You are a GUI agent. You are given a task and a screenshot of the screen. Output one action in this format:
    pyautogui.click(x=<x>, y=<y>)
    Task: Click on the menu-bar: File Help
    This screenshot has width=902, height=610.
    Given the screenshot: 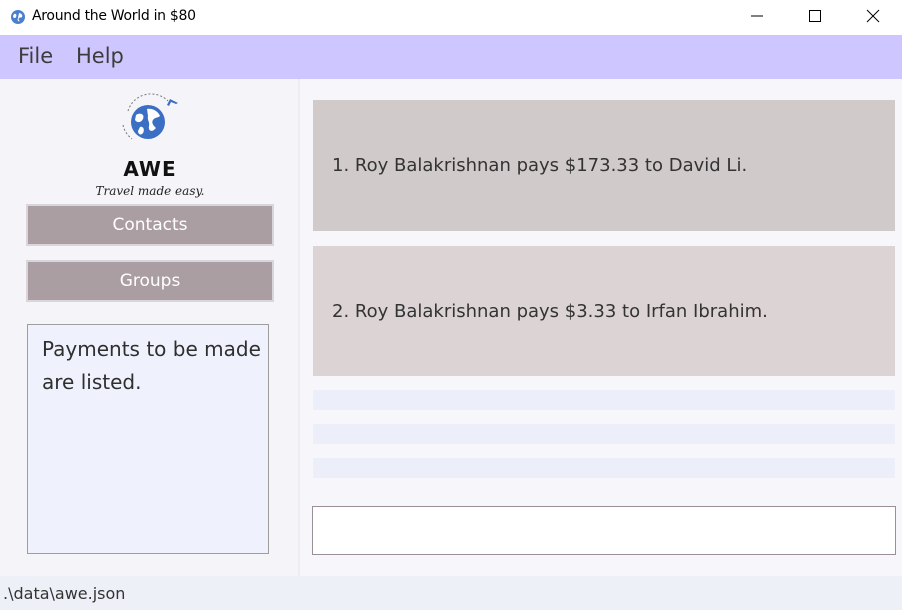 What is the action you would take?
    pyautogui.click(x=451, y=57)
    